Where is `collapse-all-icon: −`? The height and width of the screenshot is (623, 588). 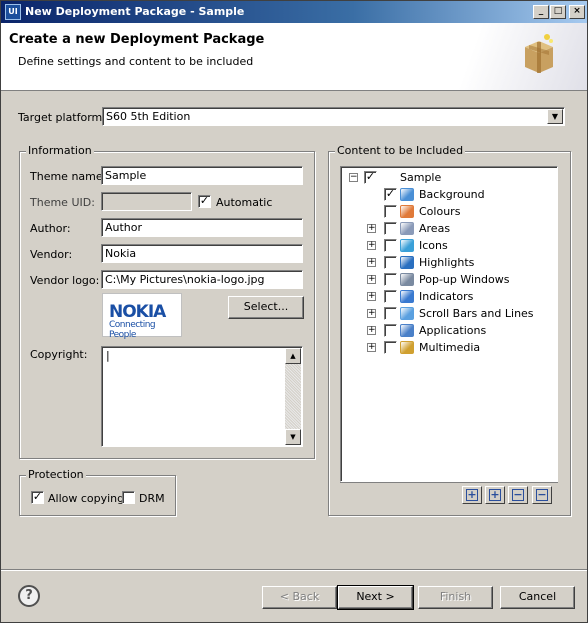 collapse-all-icon: − is located at coordinates (542, 495).